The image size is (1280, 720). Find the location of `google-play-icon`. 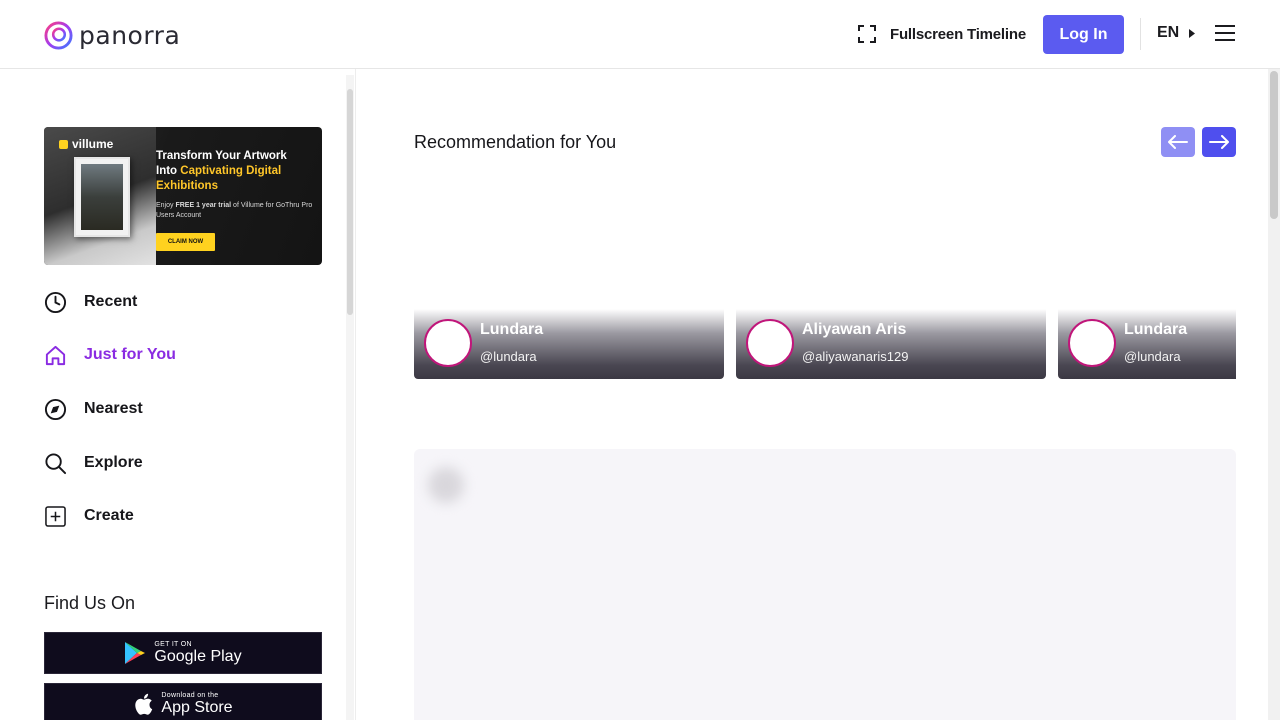

google-play-icon is located at coordinates (135, 653).